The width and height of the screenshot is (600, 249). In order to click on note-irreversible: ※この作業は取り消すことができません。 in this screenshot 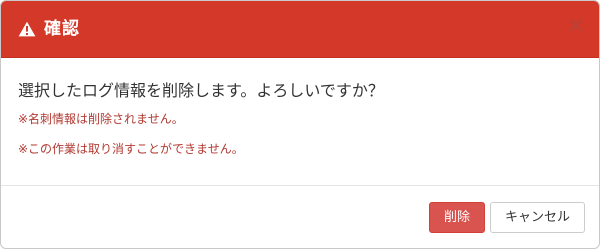, I will do `click(131, 149)`.